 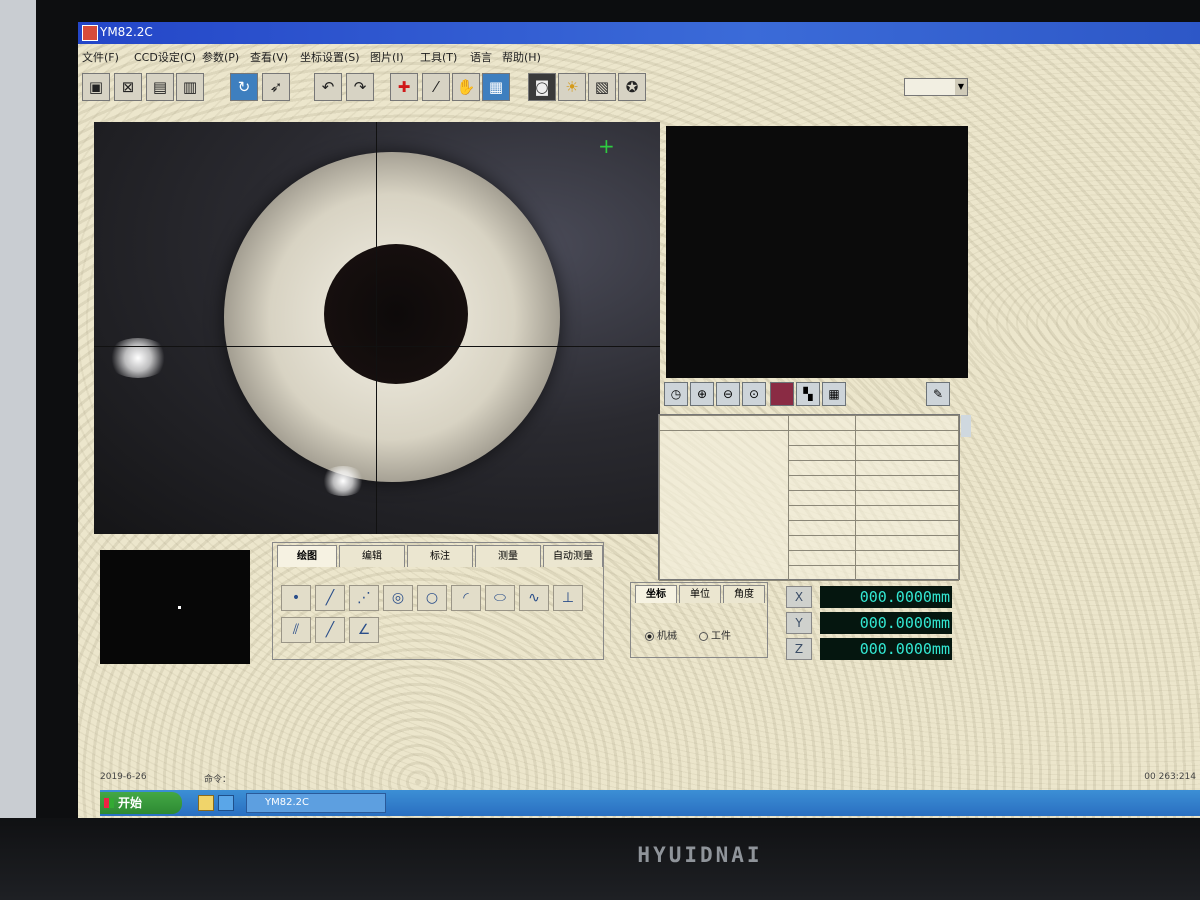 What do you see at coordinates (190, 87) in the screenshot?
I see `chart-icon: ▥` at bounding box center [190, 87].